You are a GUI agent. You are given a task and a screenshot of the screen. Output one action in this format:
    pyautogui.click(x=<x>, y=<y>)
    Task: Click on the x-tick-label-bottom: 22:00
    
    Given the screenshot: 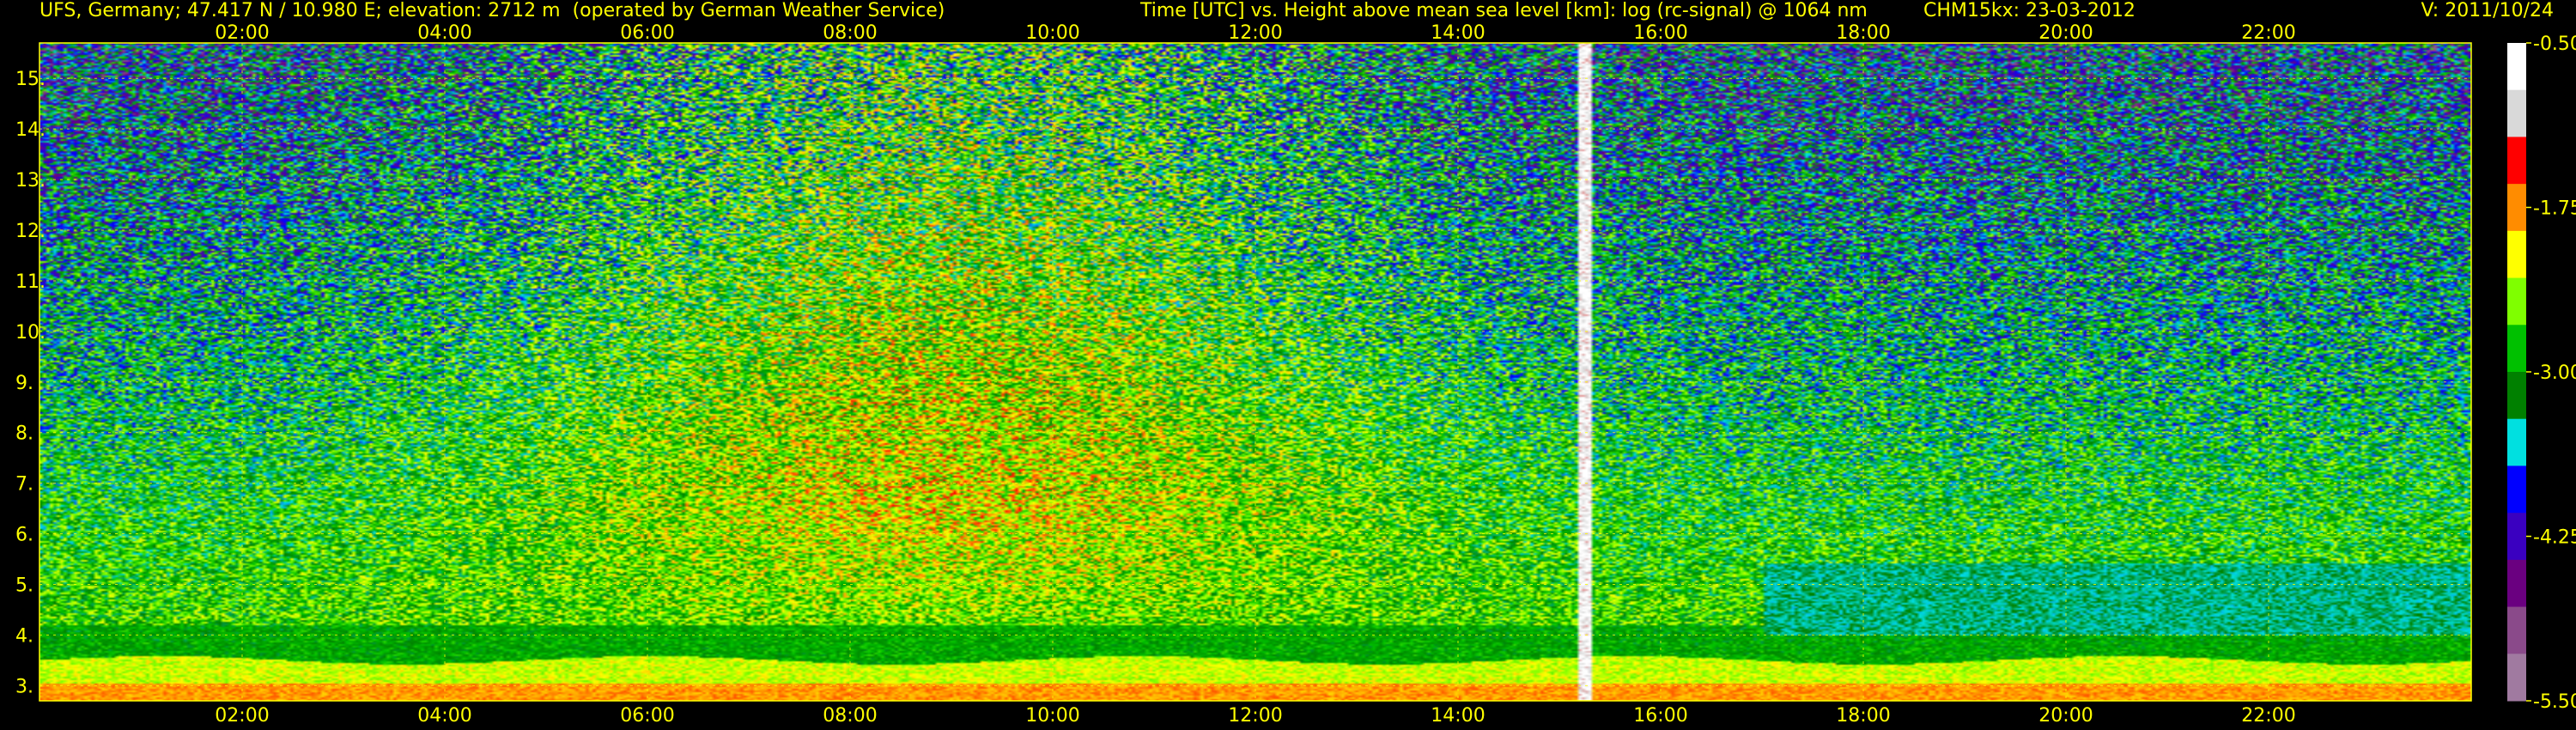 What is the action you would take?
    pyautogui.click(x=2268, y=716)
    